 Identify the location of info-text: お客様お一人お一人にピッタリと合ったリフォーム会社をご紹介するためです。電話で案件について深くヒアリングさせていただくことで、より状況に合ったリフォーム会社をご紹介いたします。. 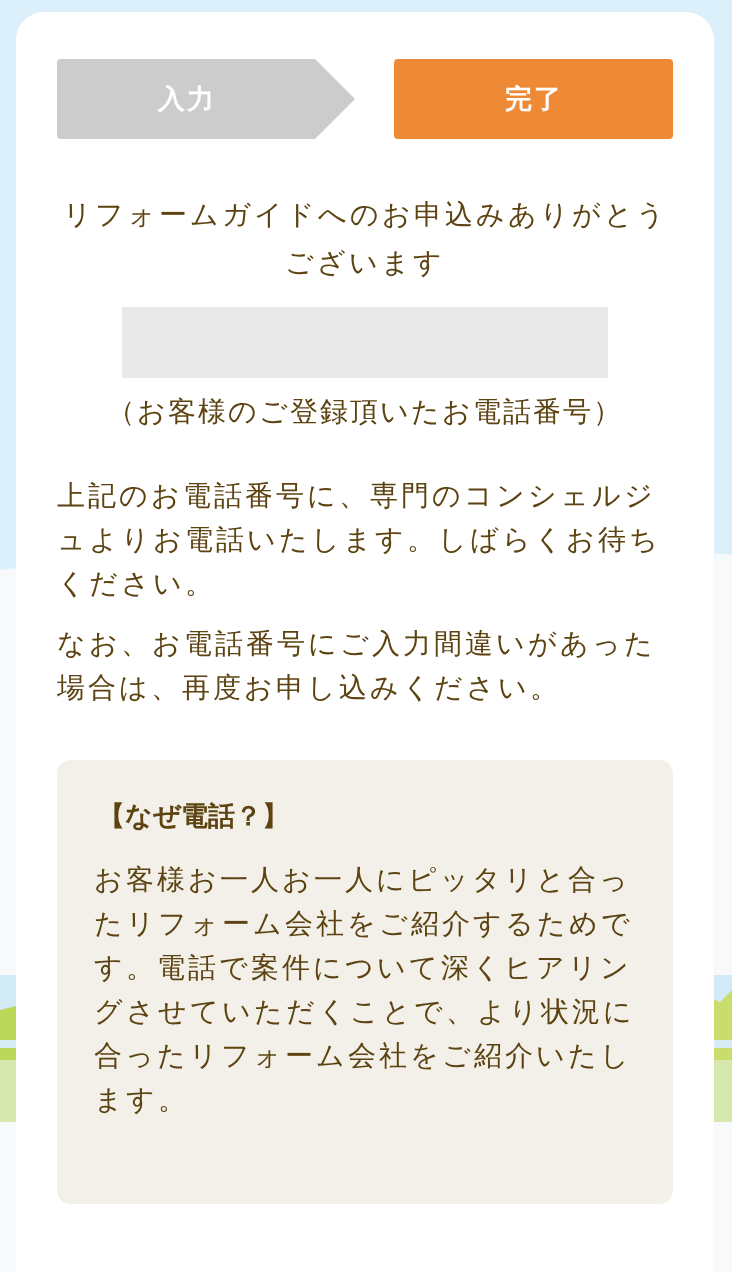
(365, 990).